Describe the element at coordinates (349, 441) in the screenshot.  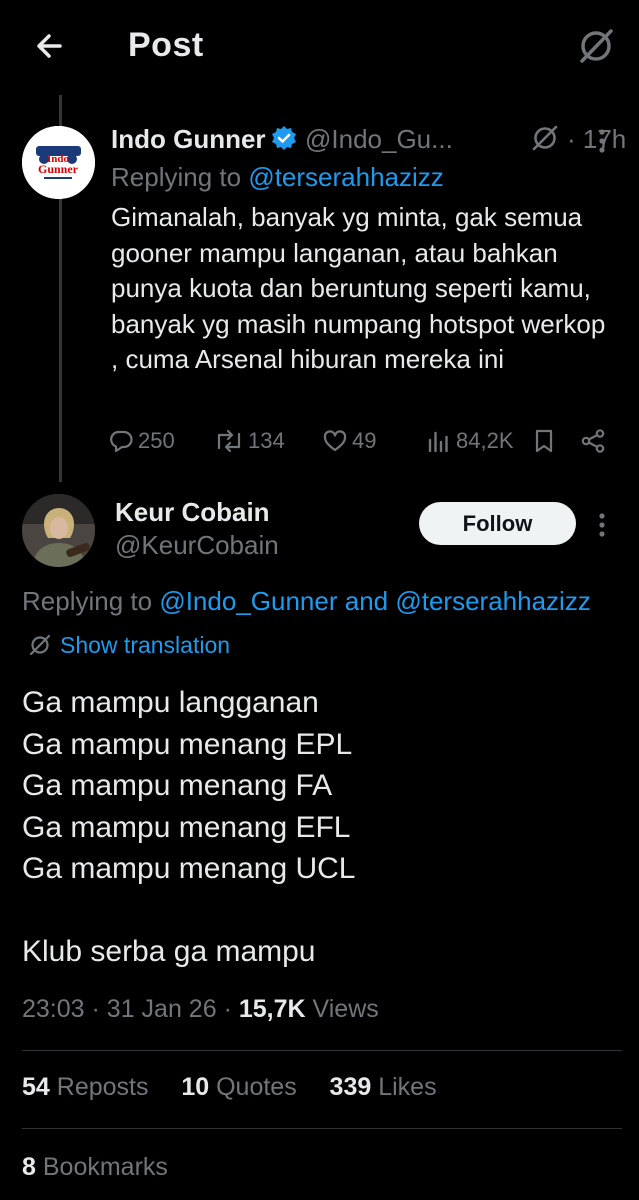
I see `like-button: 49` at that location.